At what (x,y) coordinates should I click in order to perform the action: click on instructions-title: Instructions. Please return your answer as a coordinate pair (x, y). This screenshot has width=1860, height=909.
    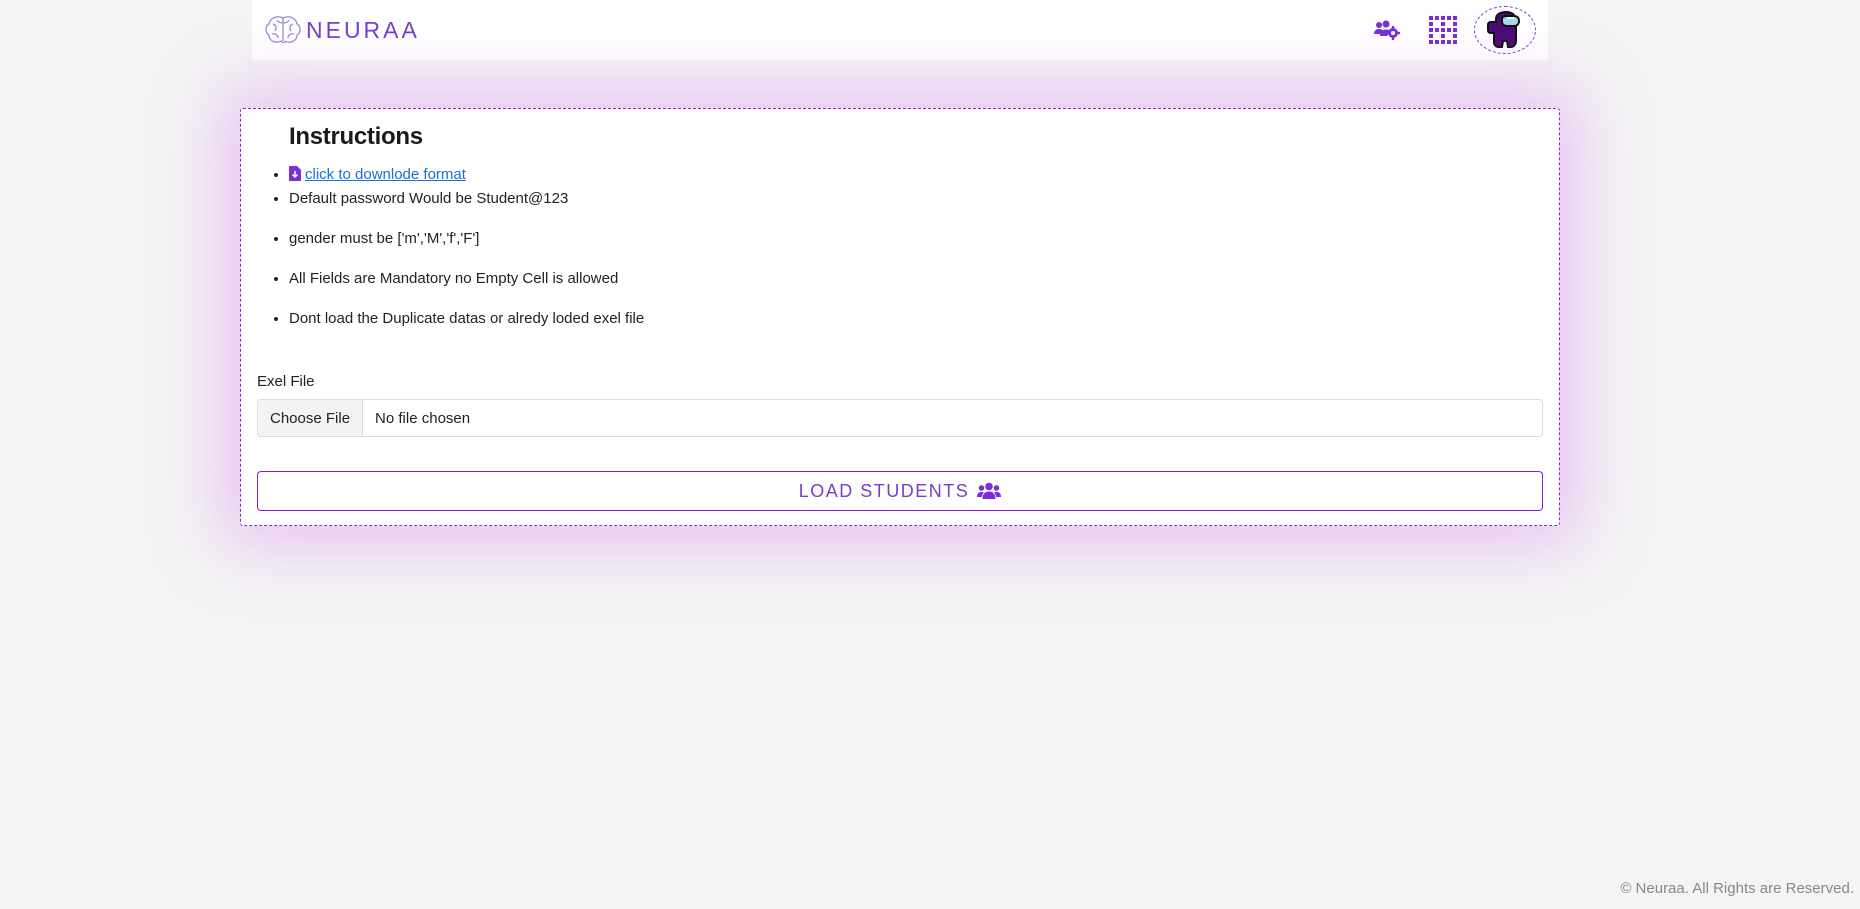
    Looking at the image, I should click on (356, 136).